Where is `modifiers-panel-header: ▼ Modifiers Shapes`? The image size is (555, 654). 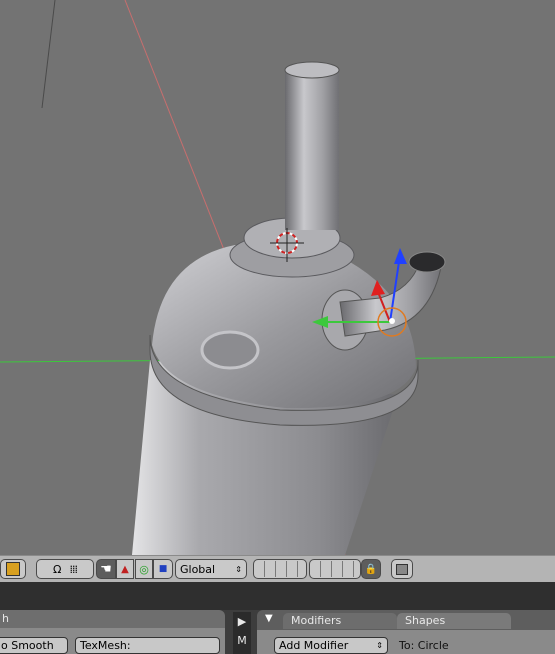
modifiers-panel-header: ▼ Modifiers Shapes is located at coordinates (406, 620).